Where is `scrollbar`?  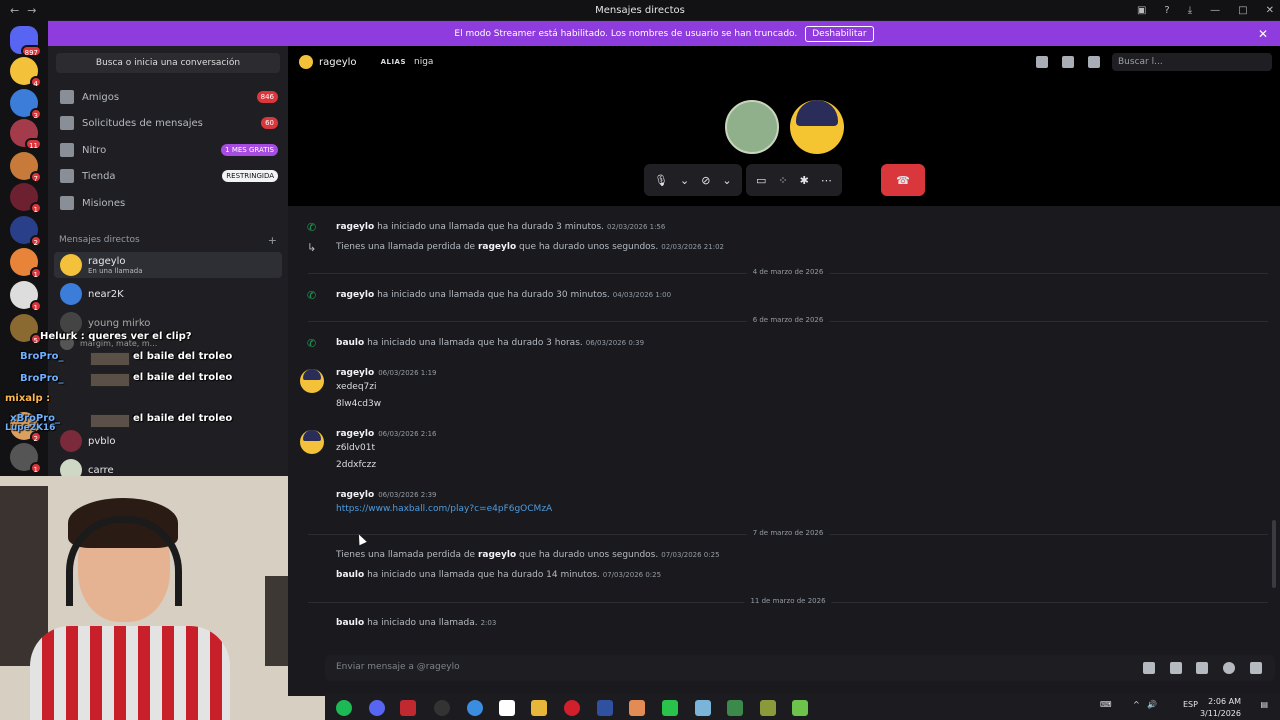 scrollbar is located at coordinates (1274, 554).